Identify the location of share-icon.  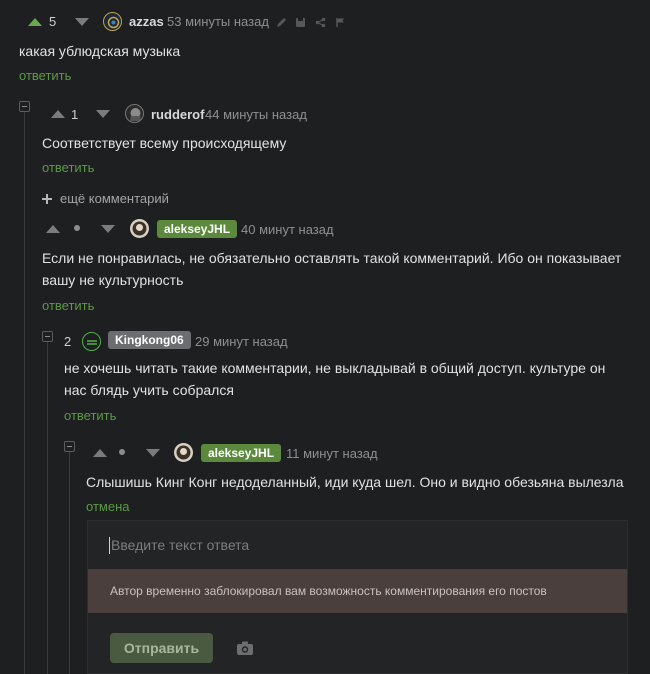
(320, 22).